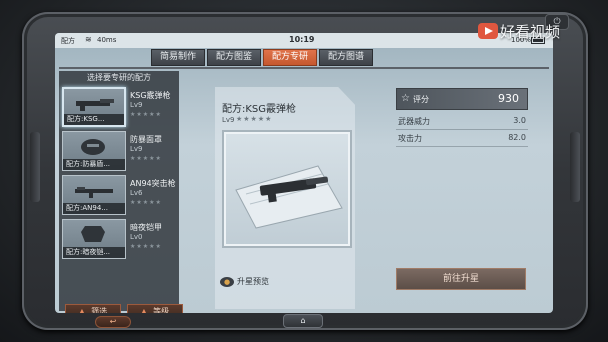  Describe the element at coordinates (462, 139) in the screenshot. I see `stat-row: 攻击力 82.0` at that location.